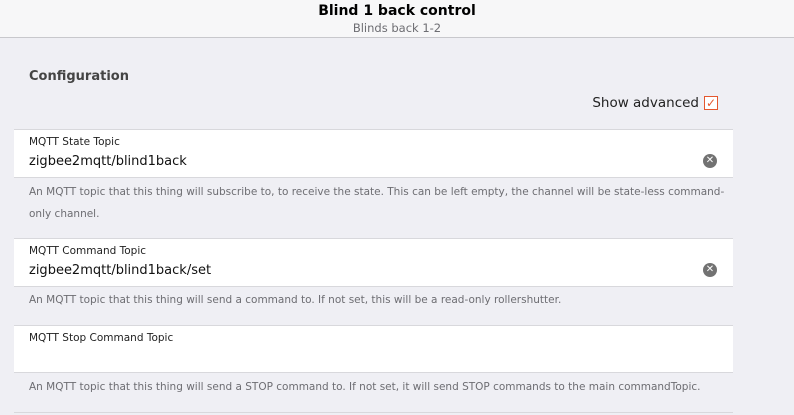 This screenshot has height=415, width=794. I want to click on state-topic-label: MQTT State Topic, so click(74, 142).